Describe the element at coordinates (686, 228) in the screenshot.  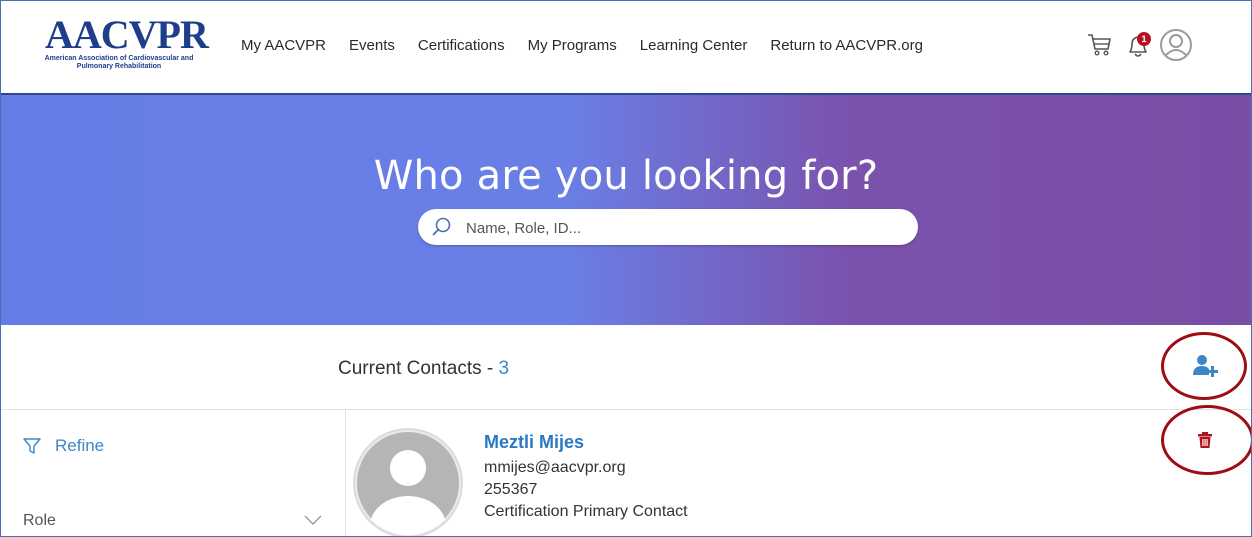
I see `search-input` at that location.